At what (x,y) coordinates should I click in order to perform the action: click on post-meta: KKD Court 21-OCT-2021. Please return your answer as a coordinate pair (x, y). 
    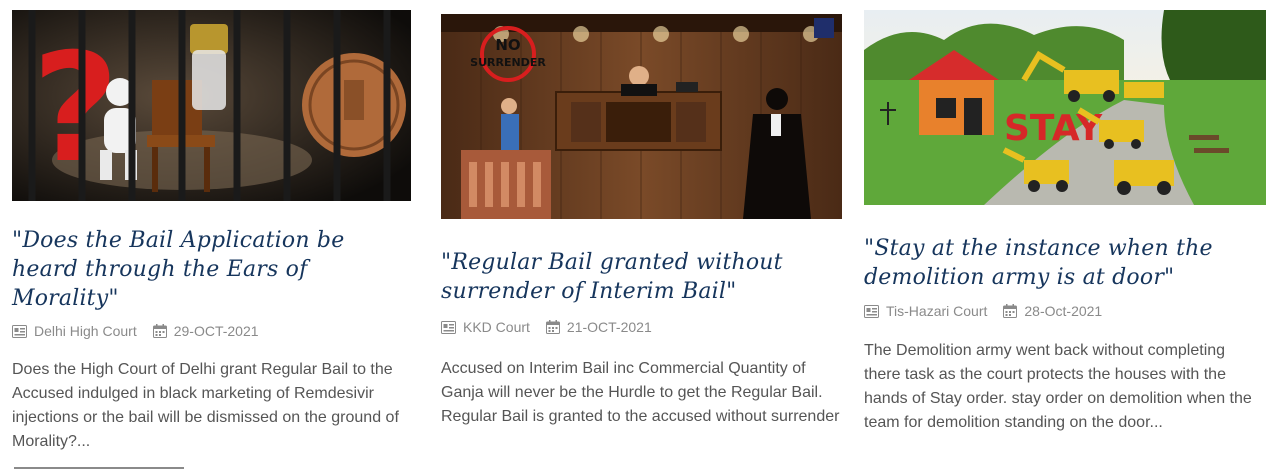
    Looking at the image, I should click on (546, 327).